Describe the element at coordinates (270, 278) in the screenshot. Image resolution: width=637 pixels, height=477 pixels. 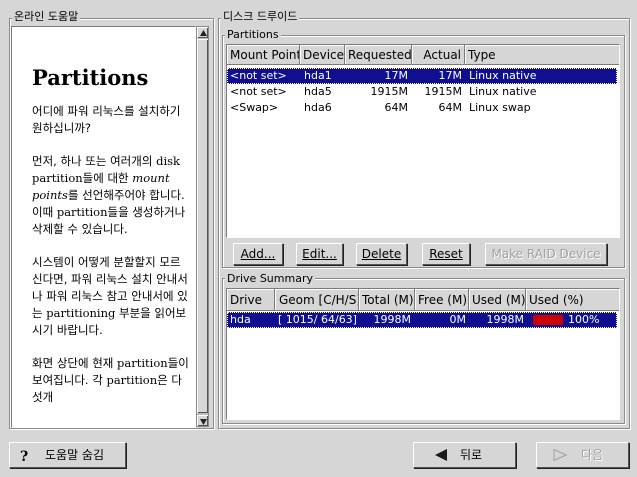
I see `drive-summary-group-label: Drive Summary` at that location.